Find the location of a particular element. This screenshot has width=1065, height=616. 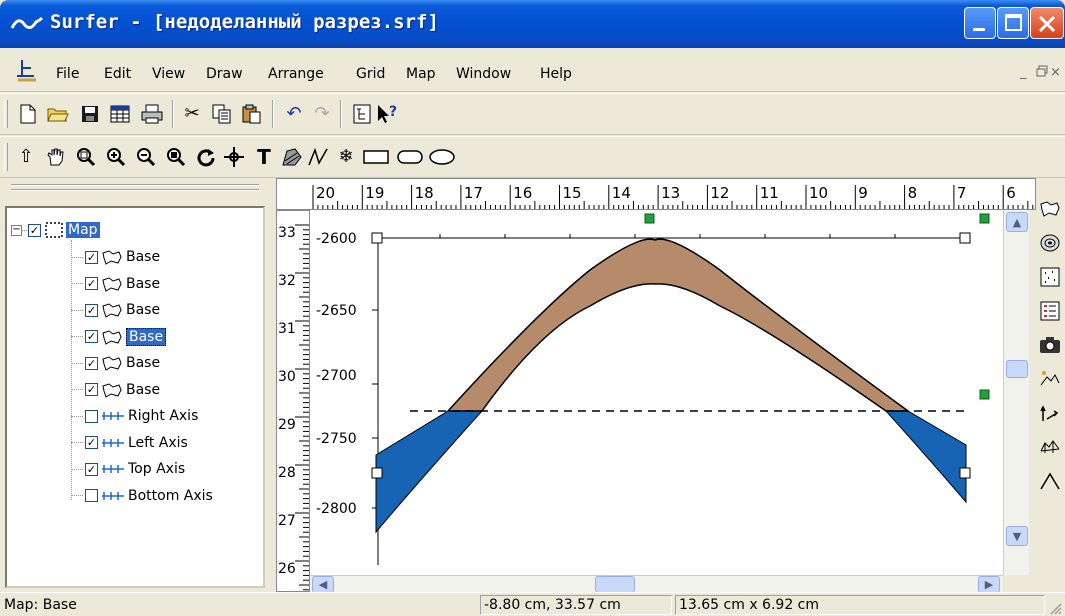

undo-icon: ↶ is located at coordinates (294, 114).